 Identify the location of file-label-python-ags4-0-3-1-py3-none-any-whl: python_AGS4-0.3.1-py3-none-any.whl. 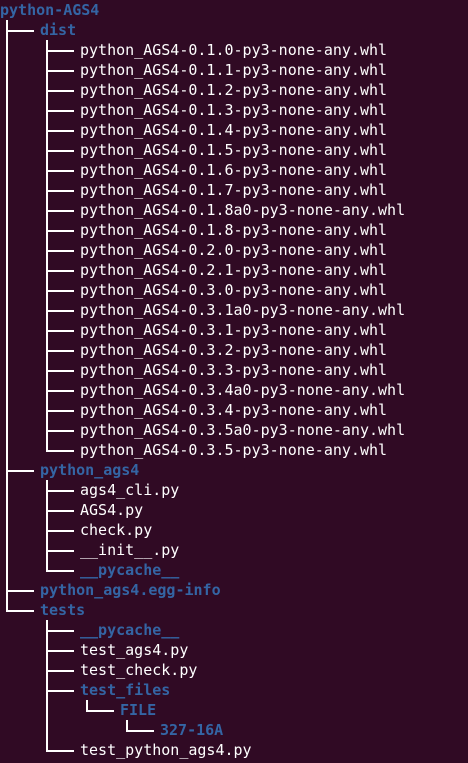
(233, 330).